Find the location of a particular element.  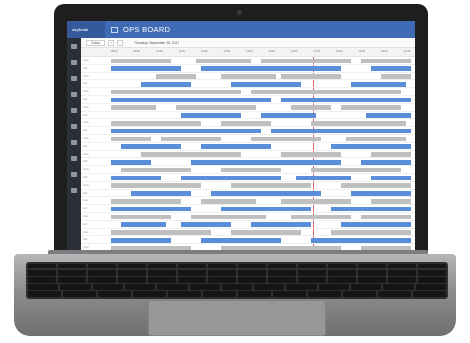

calendar-icon is located at coordinates (74, 94).